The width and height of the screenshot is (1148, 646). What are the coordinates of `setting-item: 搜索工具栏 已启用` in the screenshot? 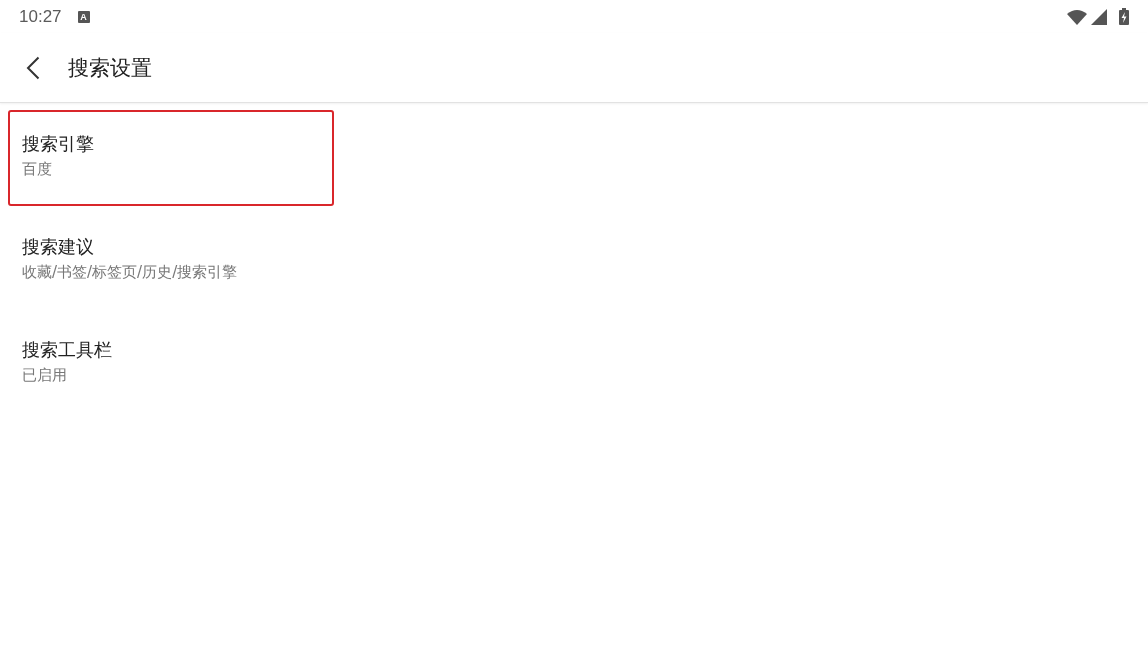 It's located at (171, 364).